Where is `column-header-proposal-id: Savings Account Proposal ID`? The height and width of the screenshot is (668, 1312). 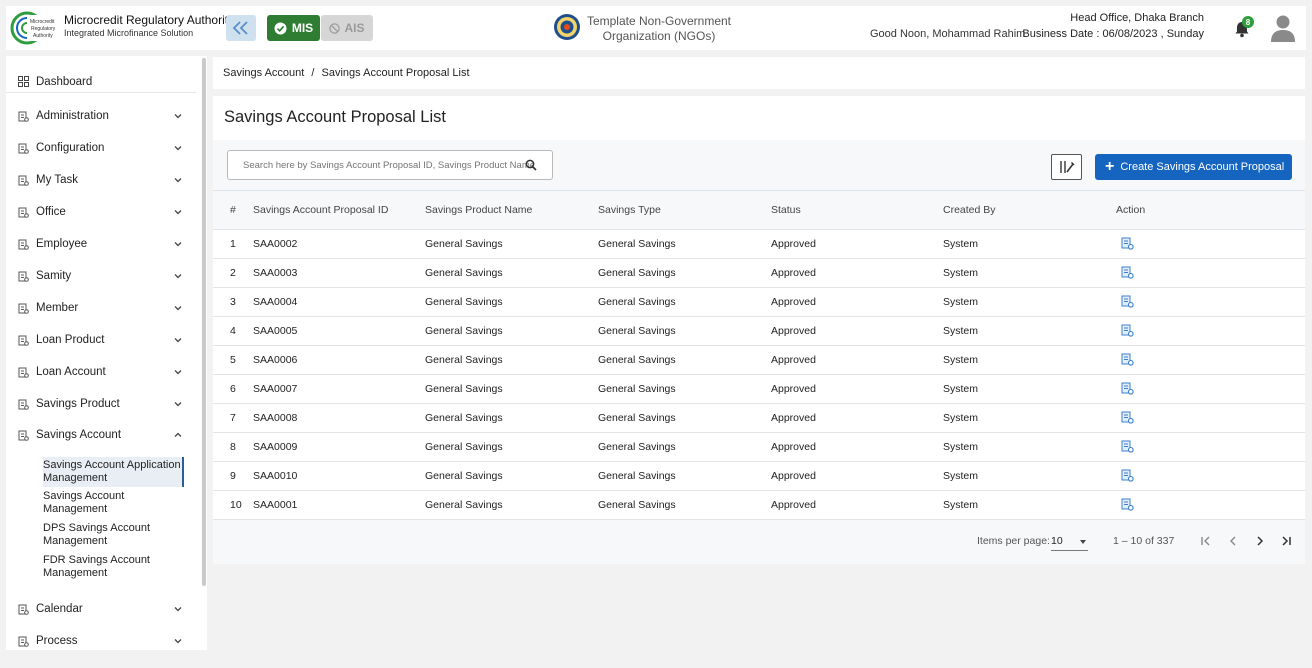
column-header-proposal-id: Savings Account Proposal ID is located at coordinates (320, 210).